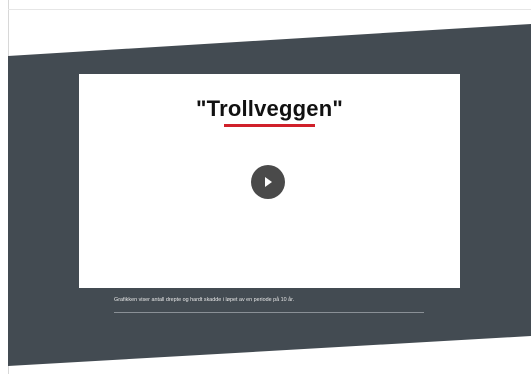 This screenshot has width=531, height=374. I want to click on title-underline, so click(269, 125).